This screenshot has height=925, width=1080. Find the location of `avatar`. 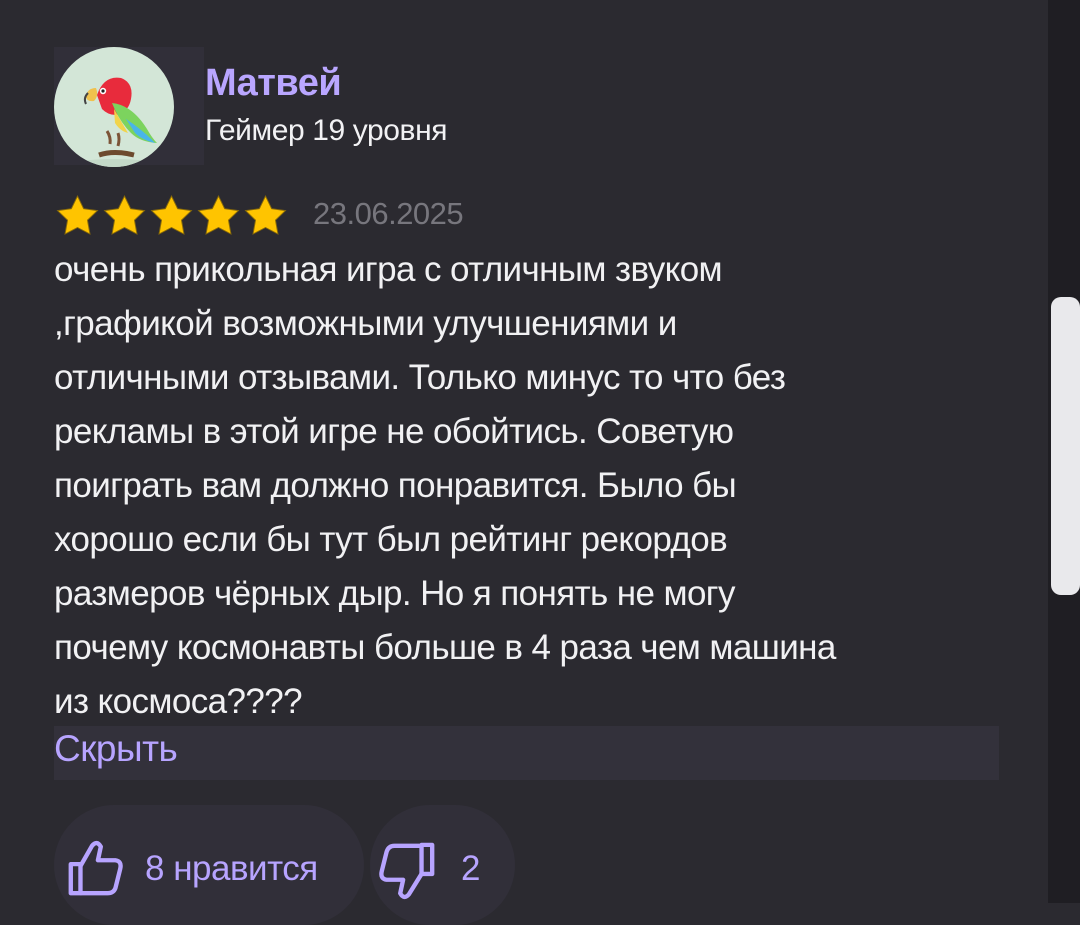

avatar is located at coordinates (114, 107).